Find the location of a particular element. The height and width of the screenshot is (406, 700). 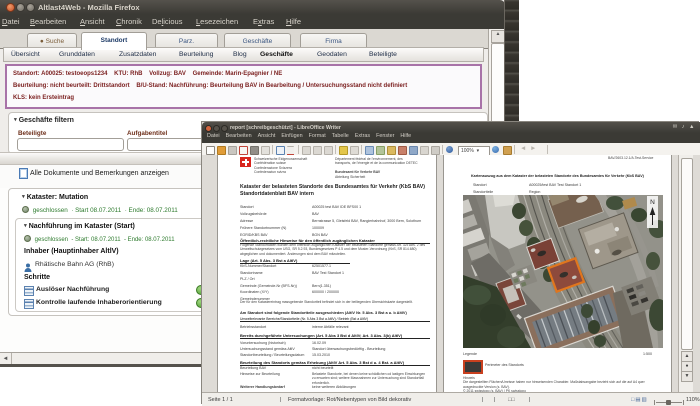

svg-text: N is located at coordinates (652, 202).